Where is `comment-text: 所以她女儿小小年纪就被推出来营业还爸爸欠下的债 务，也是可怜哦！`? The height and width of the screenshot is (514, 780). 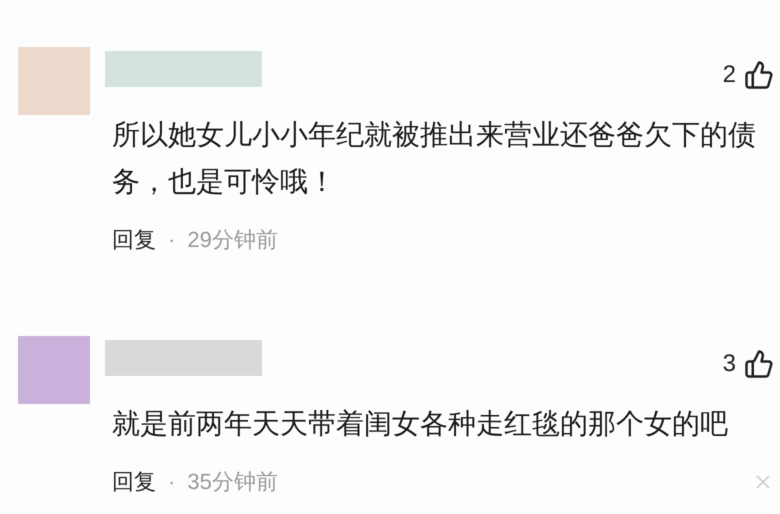
comment-text: 所以她女儿小小年纪就被推出来营业还爸爸欠下的债 务，也是可怜哦！ is located at coordinates (434, 158).